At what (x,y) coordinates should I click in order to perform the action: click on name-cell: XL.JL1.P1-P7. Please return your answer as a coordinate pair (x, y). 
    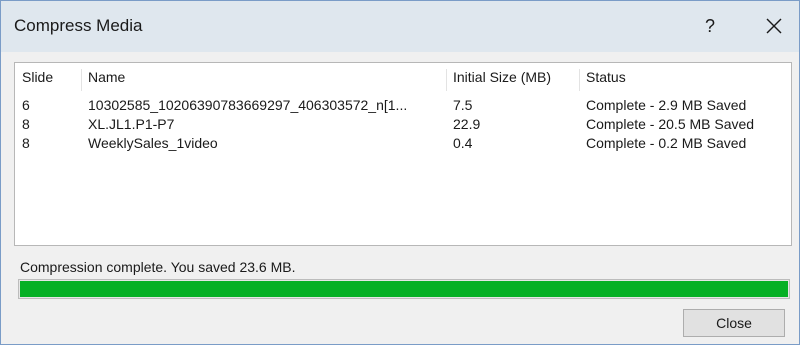
    Looking at the image, I should click on (131, 124).